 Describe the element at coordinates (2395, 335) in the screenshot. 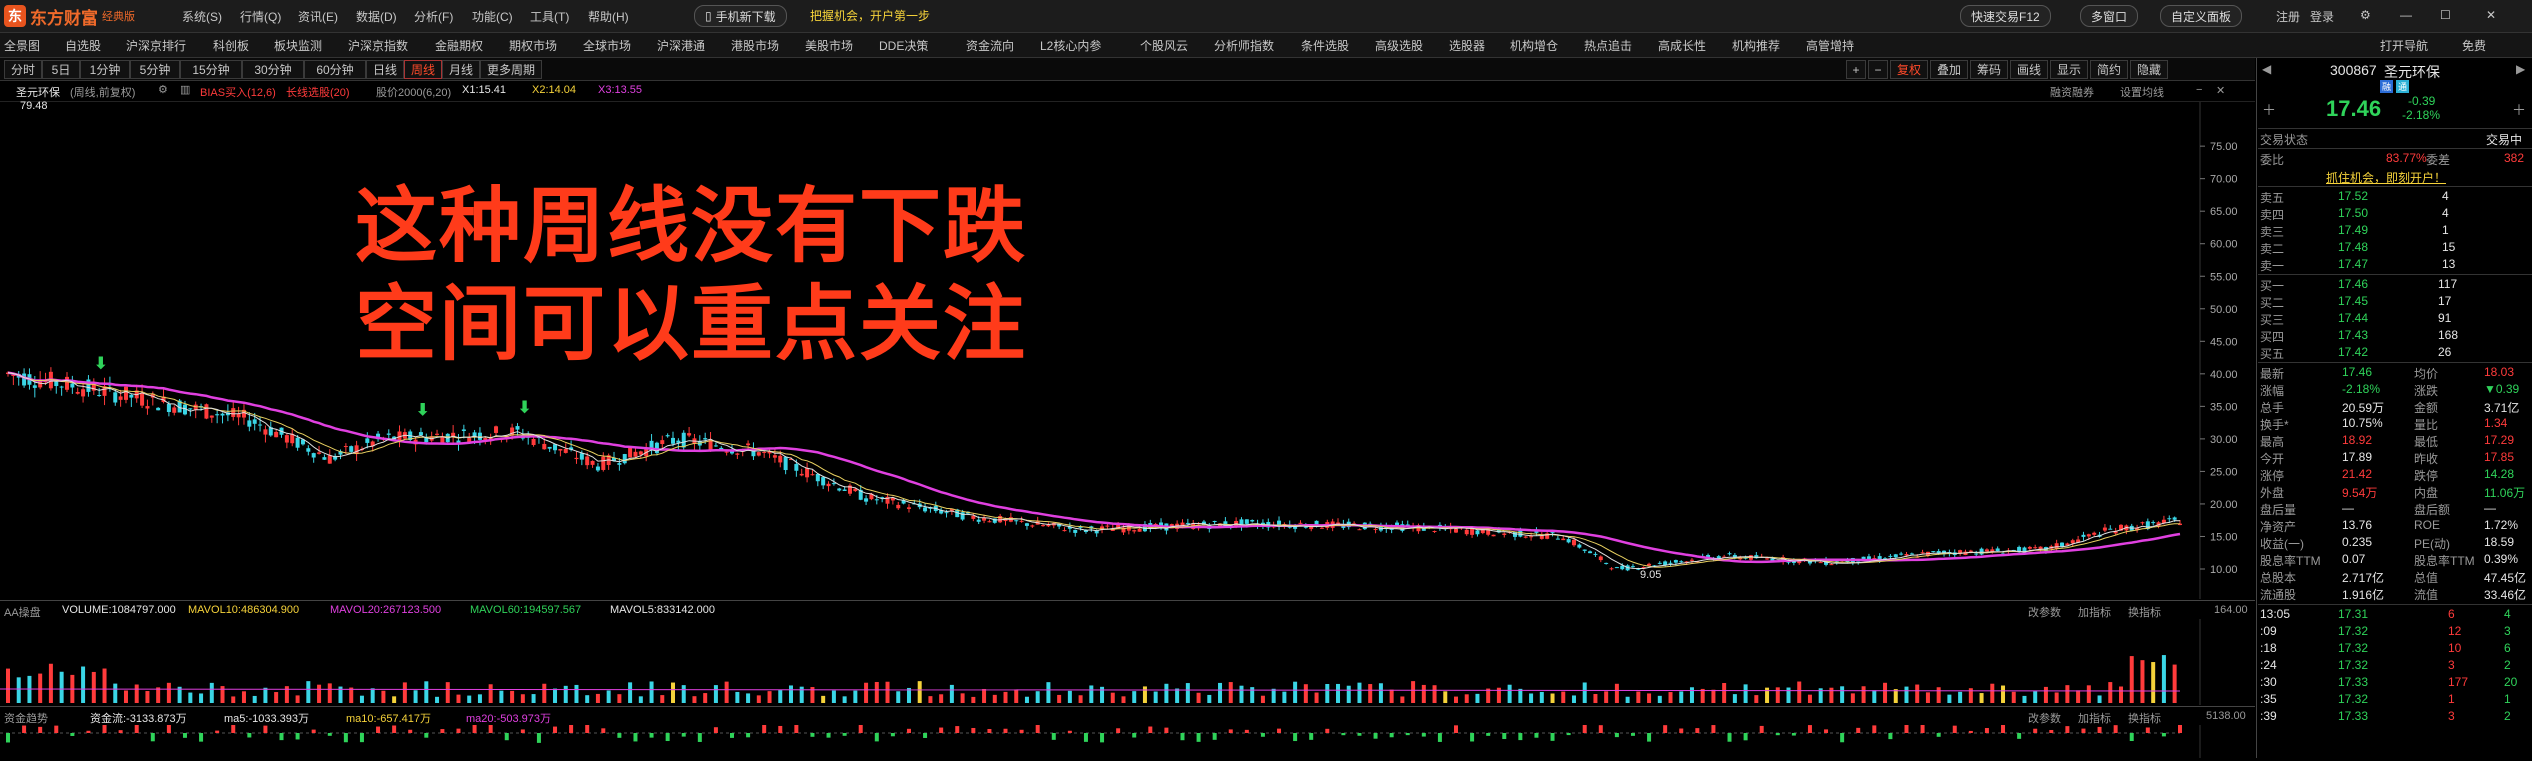

I see `bid-row: 买四 17.43 168` at that location.